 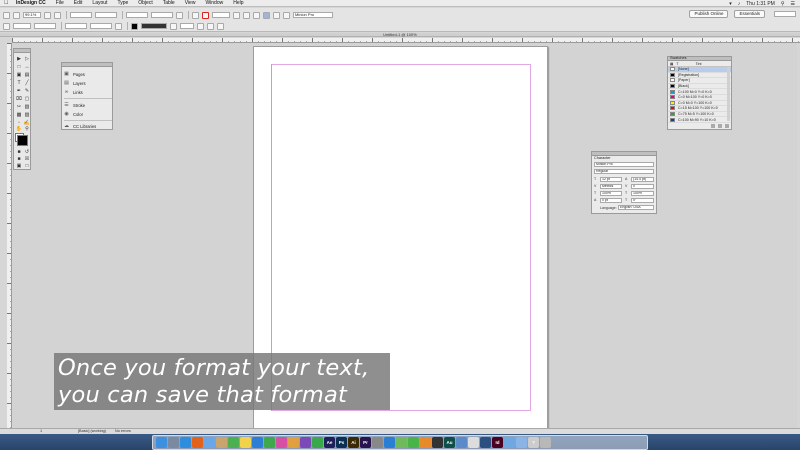 What do you see at coordinates (87, 65) in the screenshot?
I see `panel-dock-header` at bounding box center [87, 65].